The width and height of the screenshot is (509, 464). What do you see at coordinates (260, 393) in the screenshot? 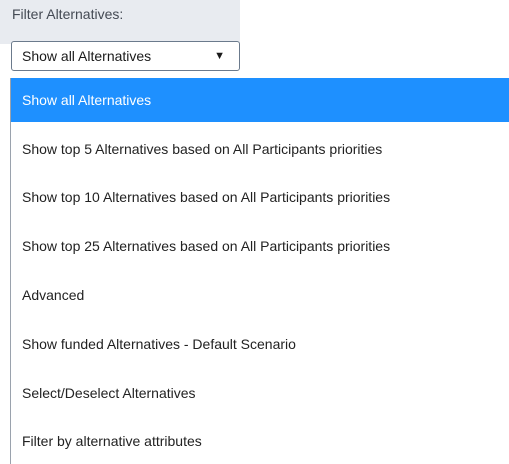
I see `option-select-deselect: Select/Deselect Alternatives` at bounding box center [260, 393].